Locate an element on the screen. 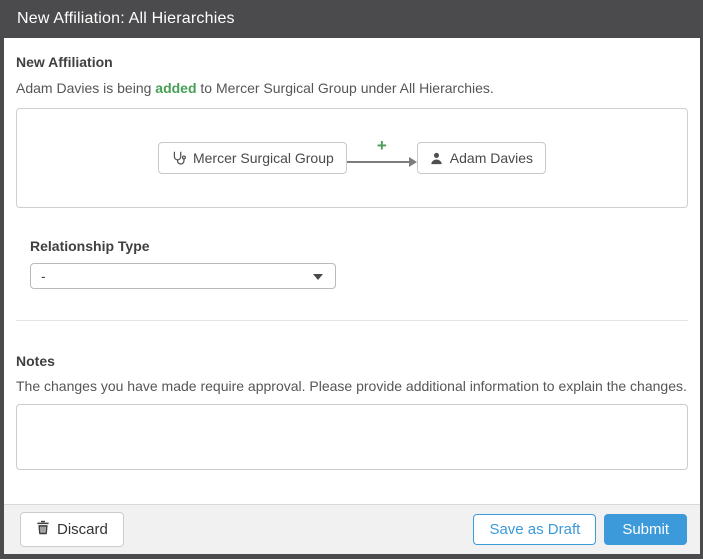  stethoscope-icon is located at coordinates (178, 158).